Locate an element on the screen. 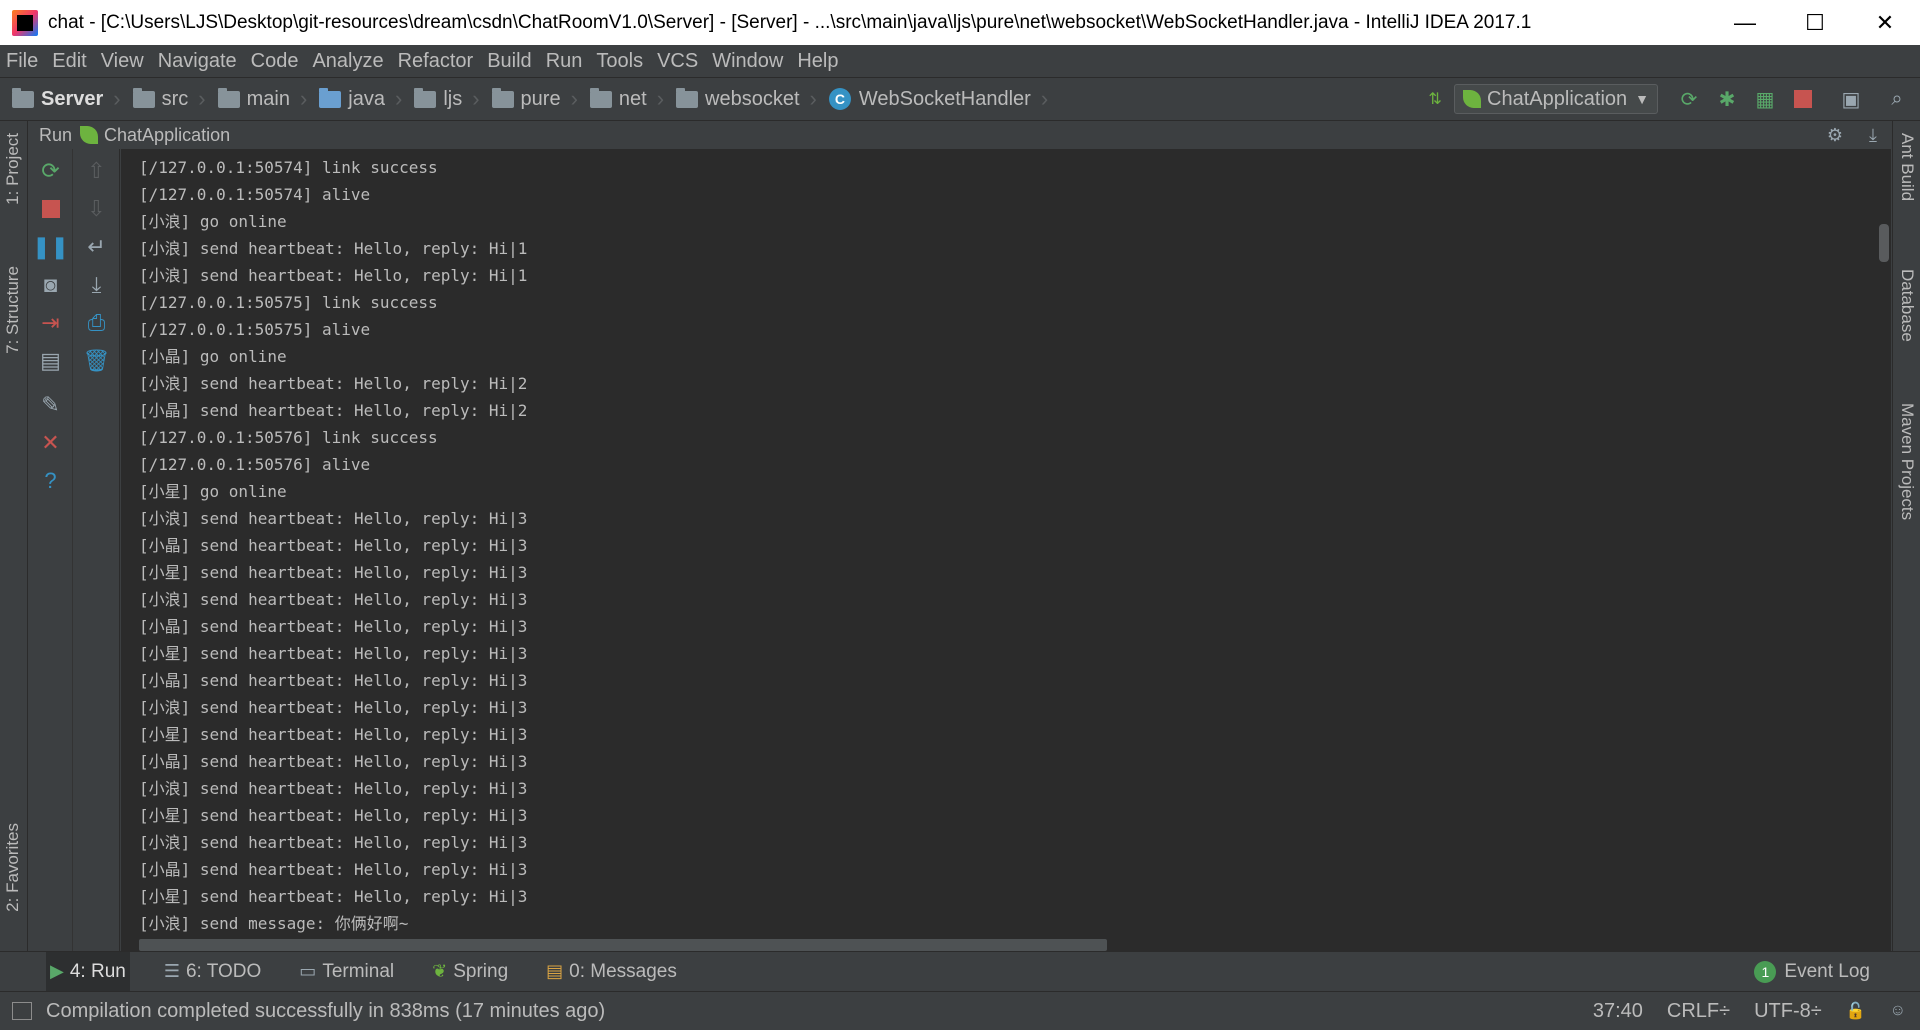  arrow-down-icon: ⇩ is located at coordinates (97, 209).